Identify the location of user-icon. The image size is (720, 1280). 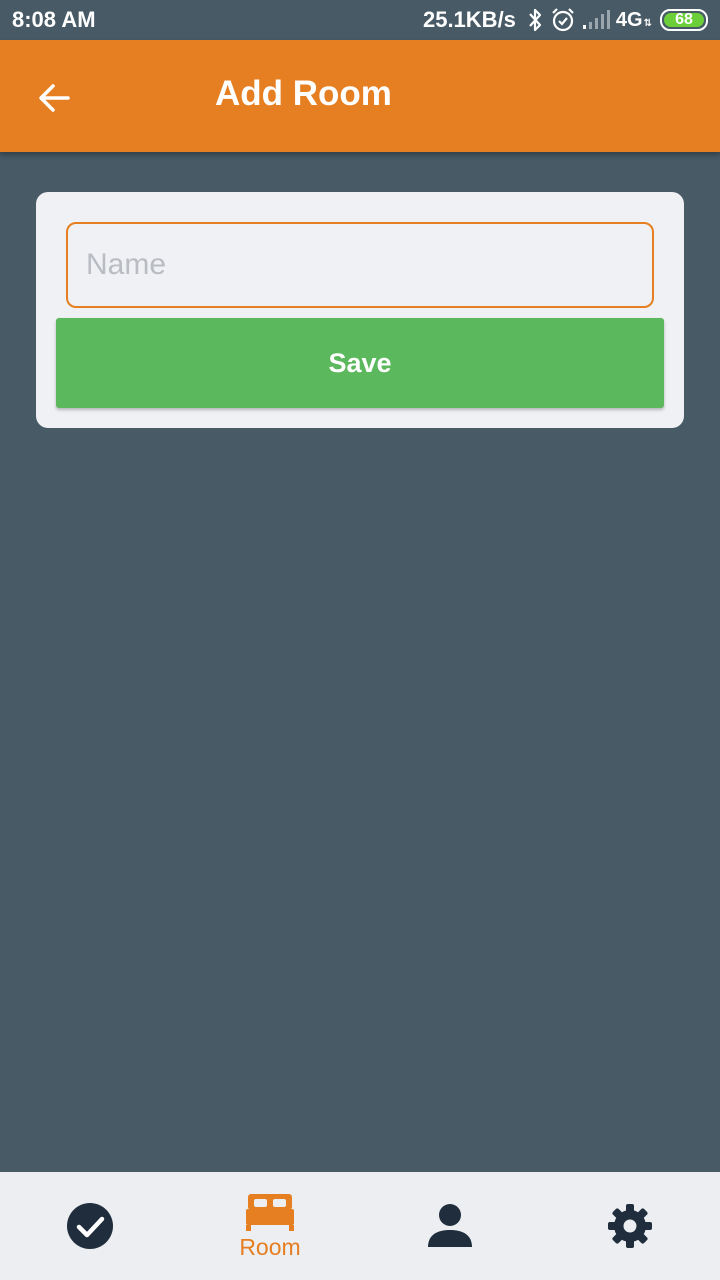
(450, 1225).